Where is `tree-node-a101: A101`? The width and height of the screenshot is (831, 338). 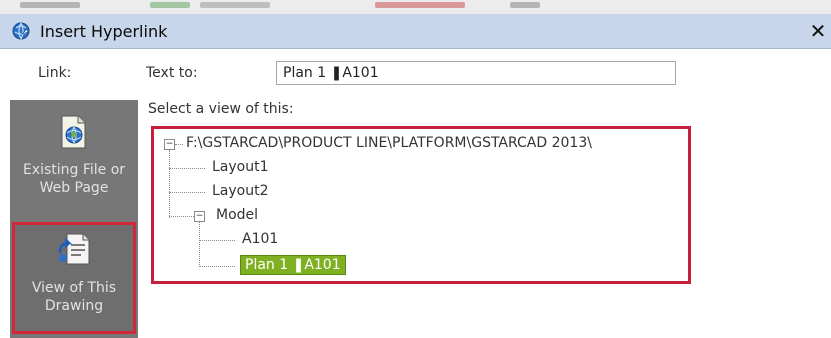 tree-node-a101: A101 is located at coordinates (260, 239).